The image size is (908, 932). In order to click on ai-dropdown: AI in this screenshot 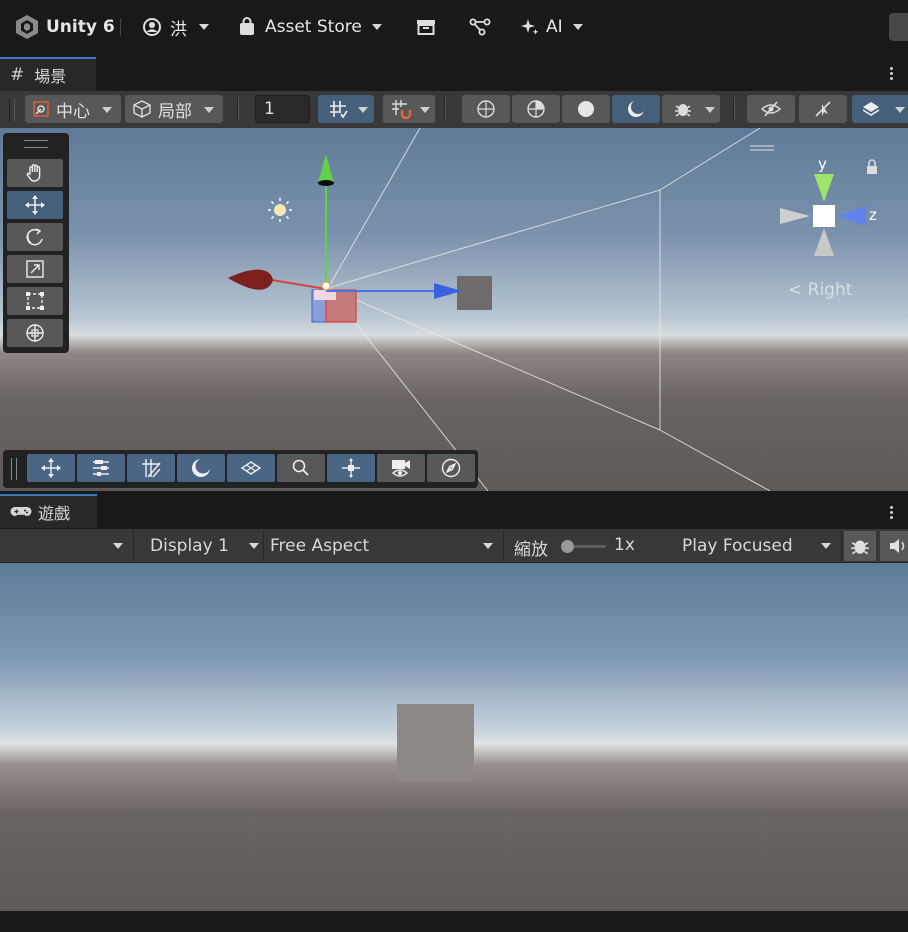, I will do `click(551, 27)`.